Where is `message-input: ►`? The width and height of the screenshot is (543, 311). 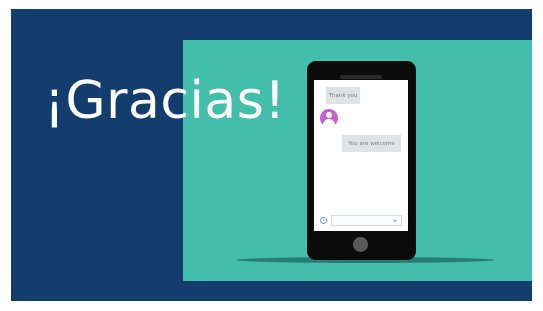 message-input: ► is located at coordinates (366, 220).